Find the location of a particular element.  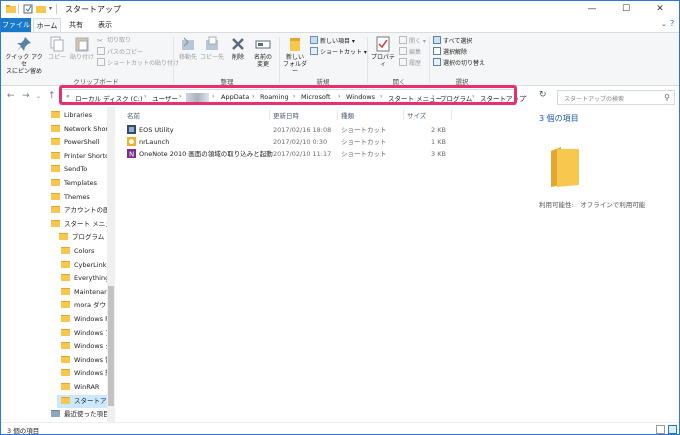

nav-item: Everything is located at coordinates (82, 278).